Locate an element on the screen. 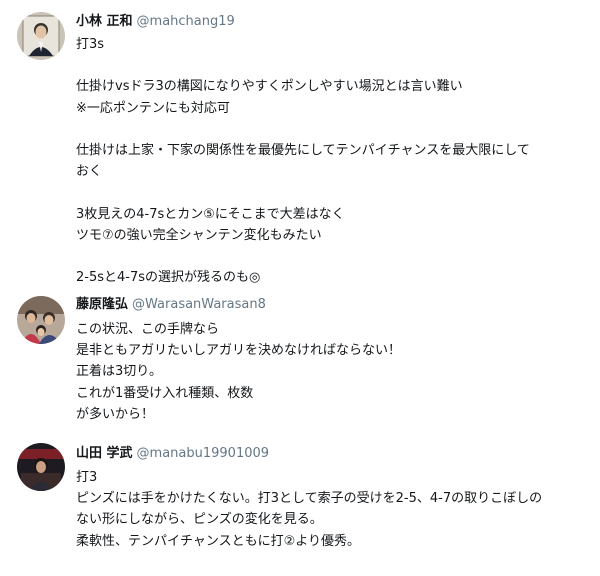 This screenshot has width=600, height=576. tweet-line: 仕掛けは上家・下家の関係性を最優先にしてテンパイチャンスを最大限にして is located at coordinates (303, 150).